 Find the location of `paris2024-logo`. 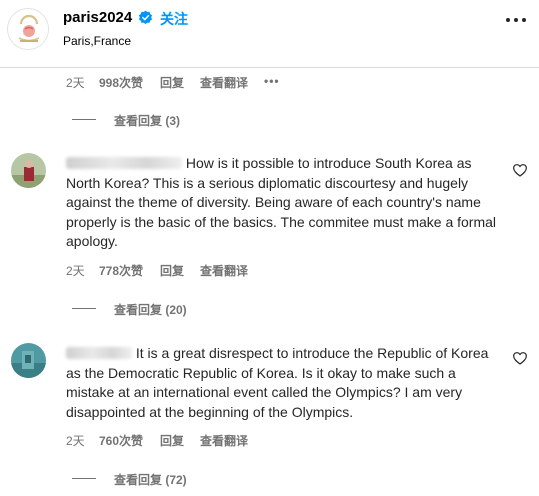

paris2024-logo is located at coordinates (28, 29).